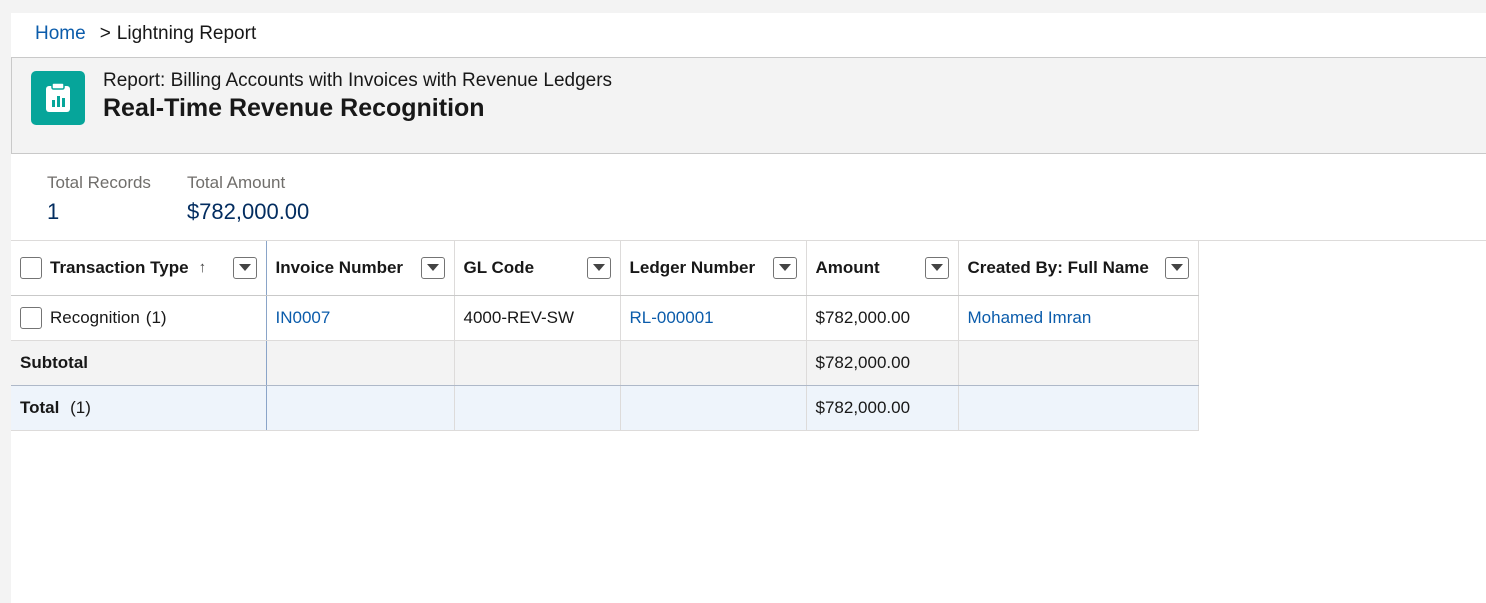 This screenshot has height=603, width=1486. Describe the element at coordinates (672, 317) in the screenshot. I see `ledger-number-link: RL-000001` at that location.